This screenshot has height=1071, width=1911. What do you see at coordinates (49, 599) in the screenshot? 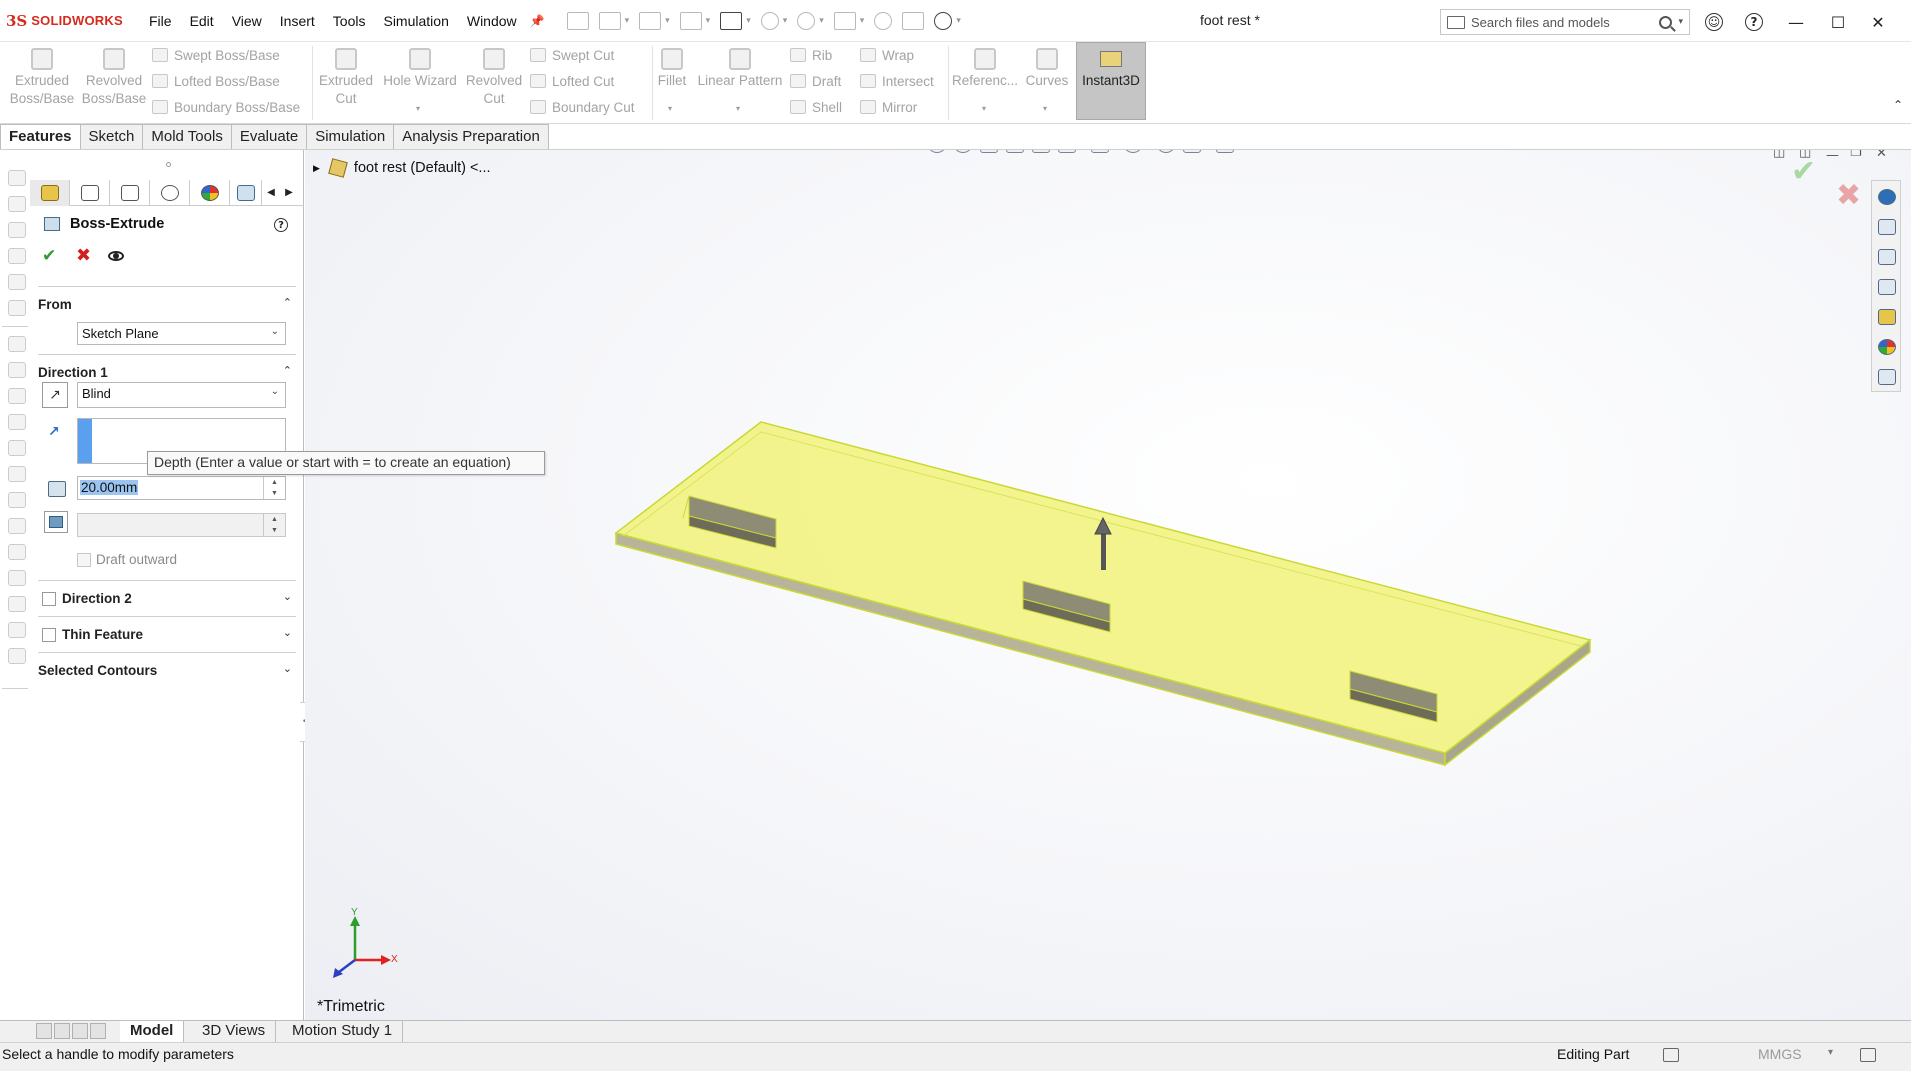
I see `direction2-checkbox` at bounding box center [49, 599].